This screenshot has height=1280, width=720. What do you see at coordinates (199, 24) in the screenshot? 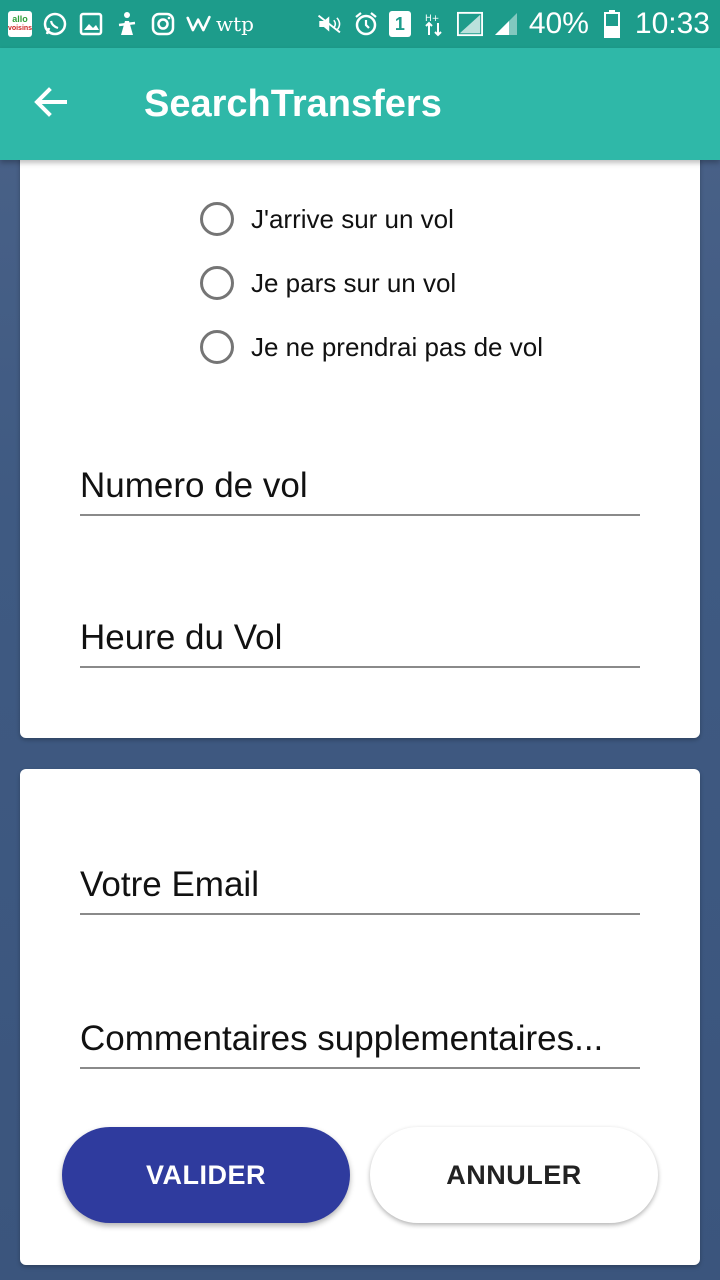
I see `w-app-icon` at bounding box center [199, 24].